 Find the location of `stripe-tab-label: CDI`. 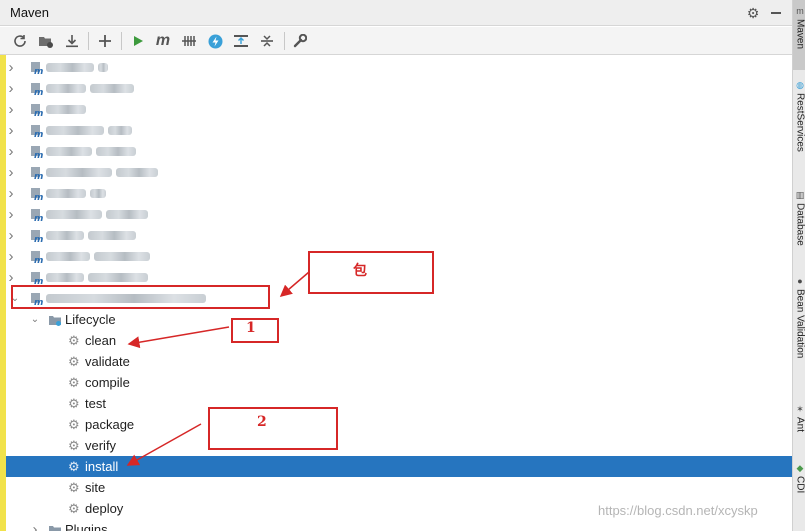

stripe-tab-label: CDI is located at coordinates (799, 485).